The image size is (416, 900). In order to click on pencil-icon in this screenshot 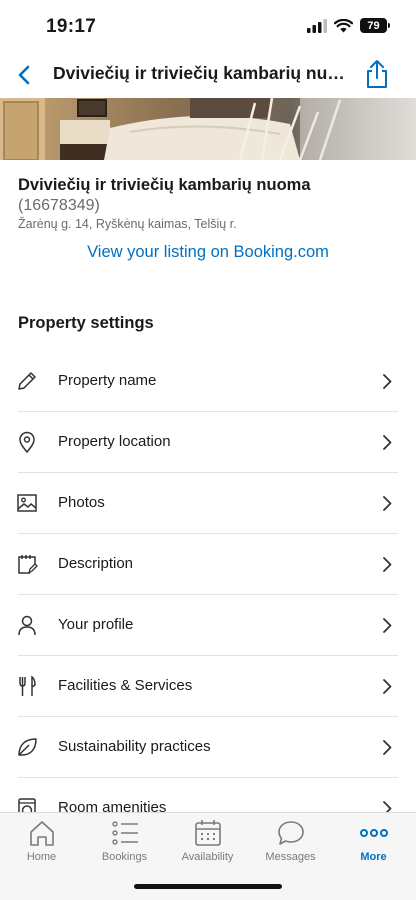, I will do `click(27, 381)`.